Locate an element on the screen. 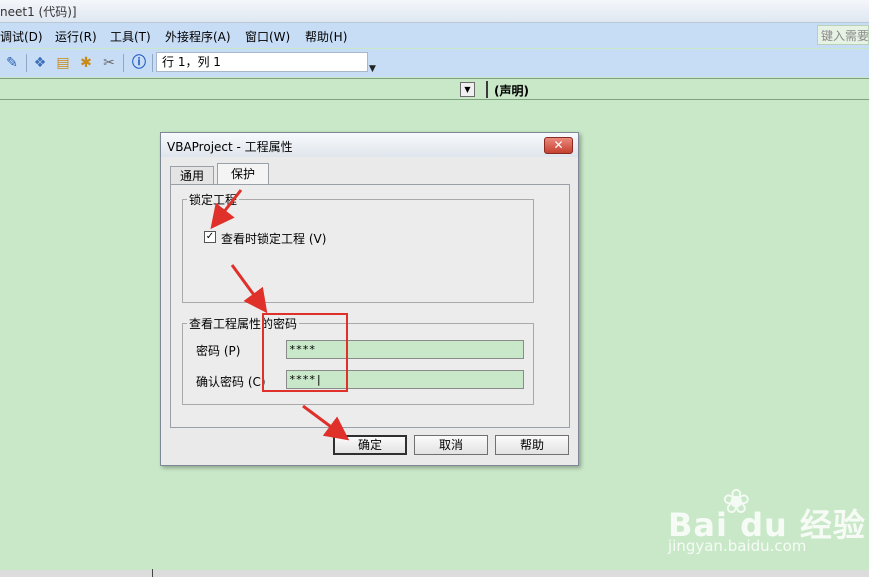 Image resolution: width=869 pixels, height=577 pixels. password-group is located at coordinates (358, 364).